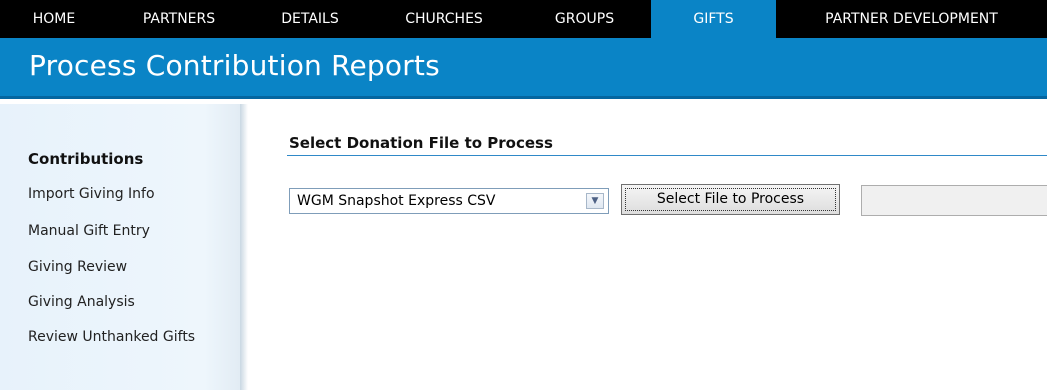  Describe the element at coordinates (310, 19) in the screenshot. I see `nav-item-details: DETAILS` at that location.